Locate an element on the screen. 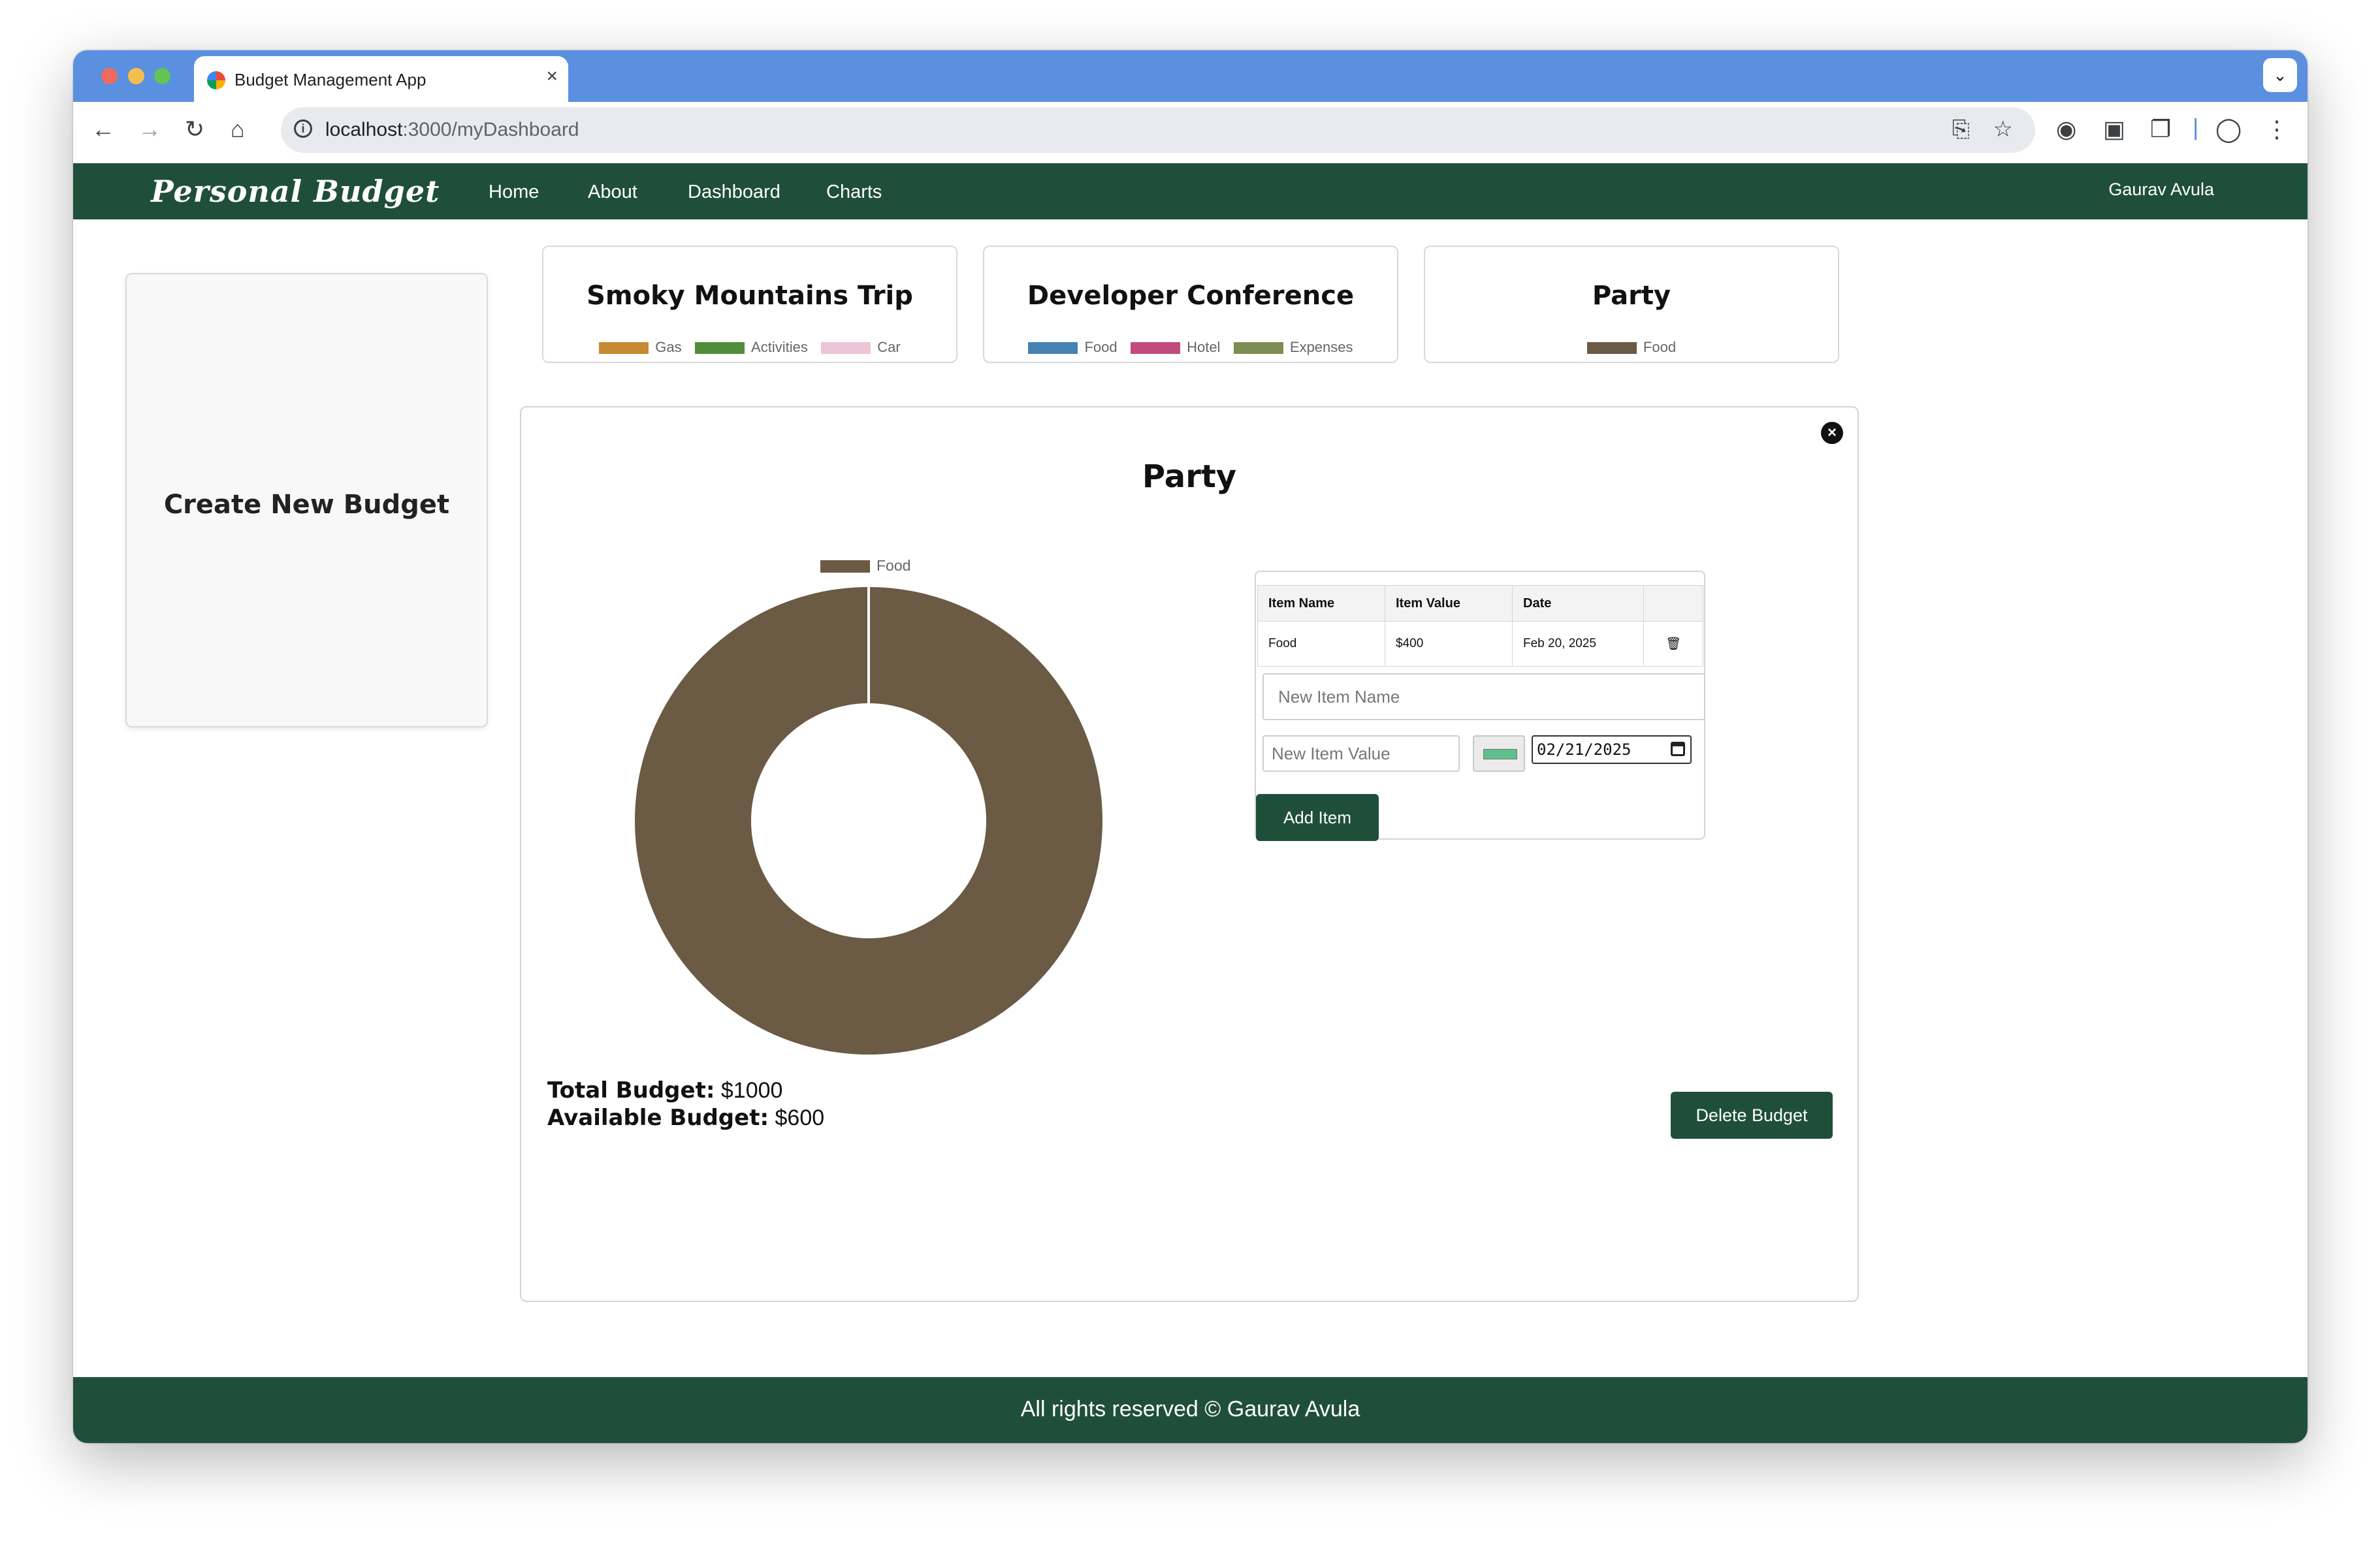  new-tab-button: + is located at coordinates (521, 73).